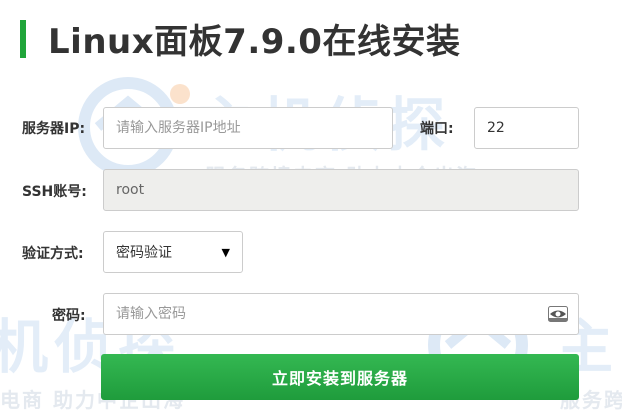 This screenshot has height=416, width=622. What do you see at coordinates (54, 129) in the screenshot?
I see `server-ip-label: 服务器IP:` at bounding box center [54, 129].